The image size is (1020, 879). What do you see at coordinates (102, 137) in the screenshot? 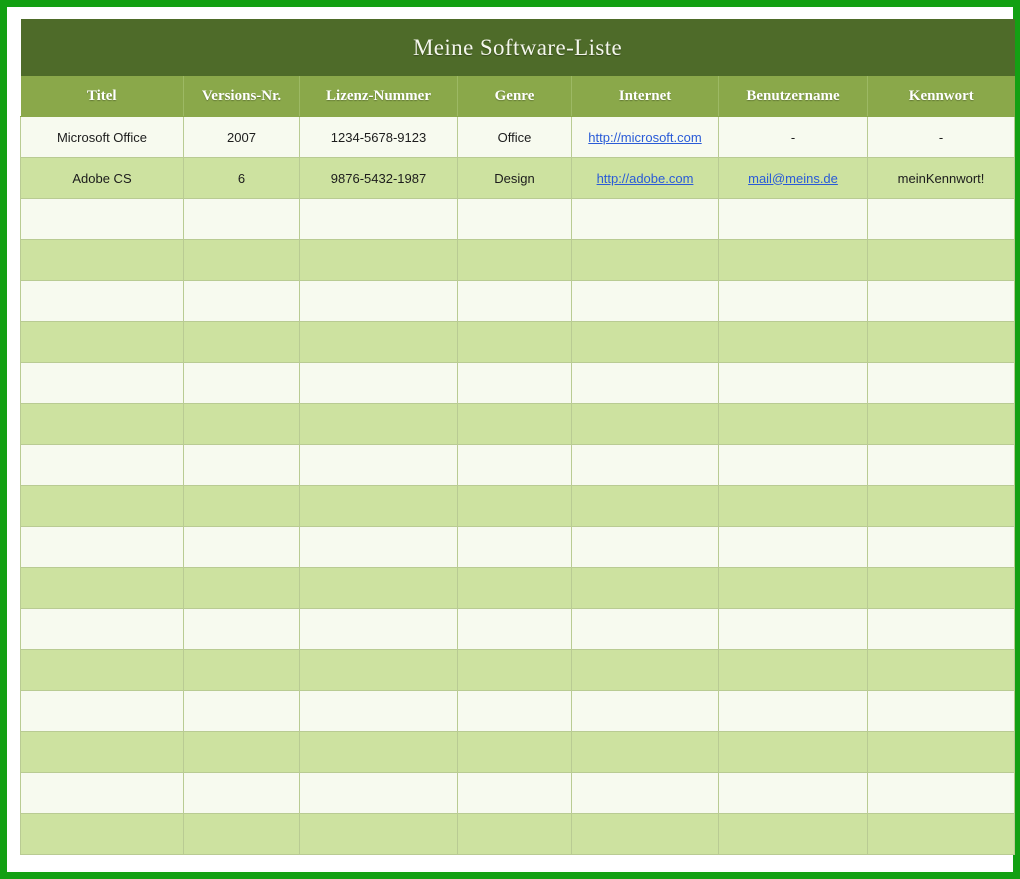
I see `cell-titel: Microsoft Office` at bounding box center [102, 137].